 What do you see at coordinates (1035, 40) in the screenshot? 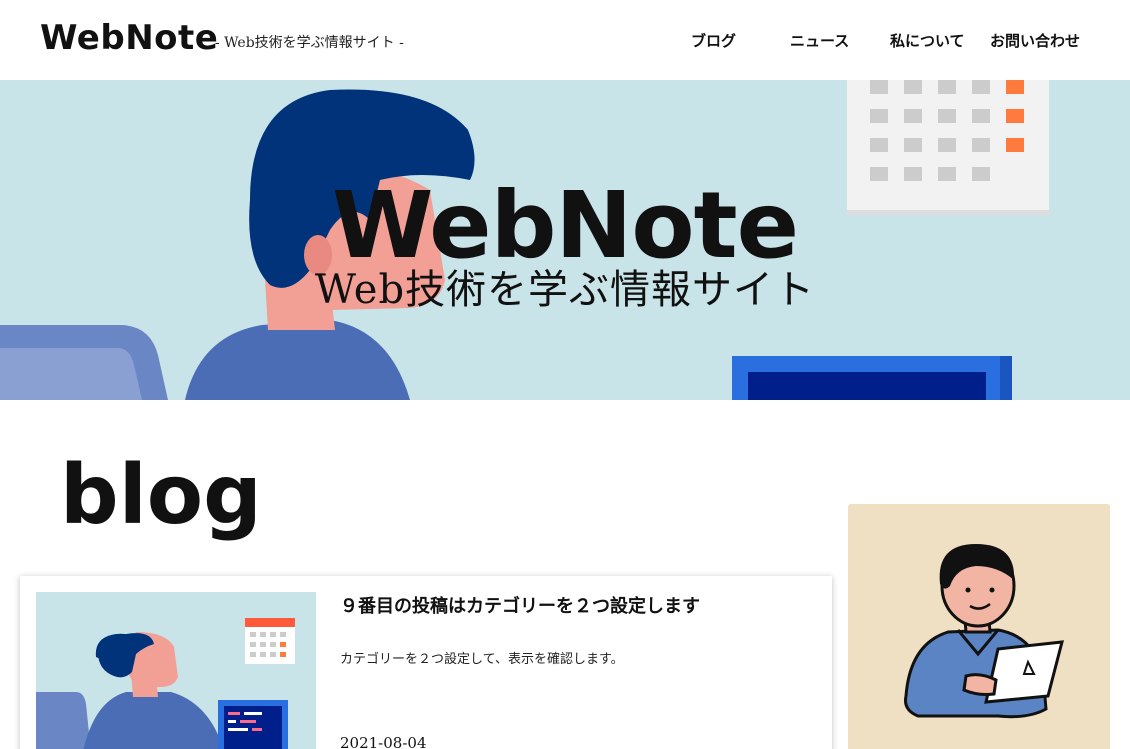
I see `nav-item-contact: お問い合わせ` at bounding box center [1035, 40].